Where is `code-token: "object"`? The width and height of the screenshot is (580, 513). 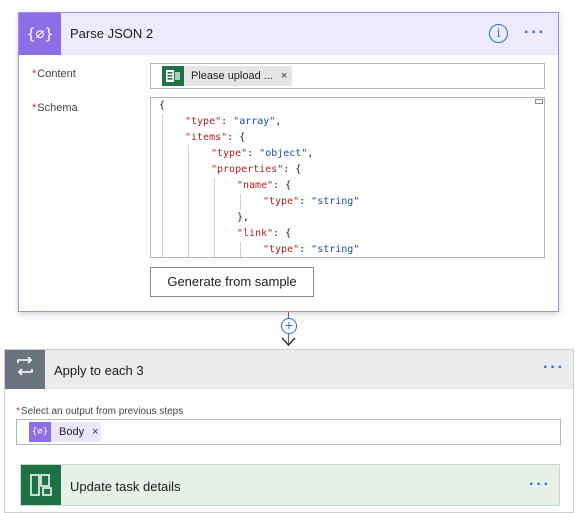 code-token: "object" is located at coordinates (283, 153).